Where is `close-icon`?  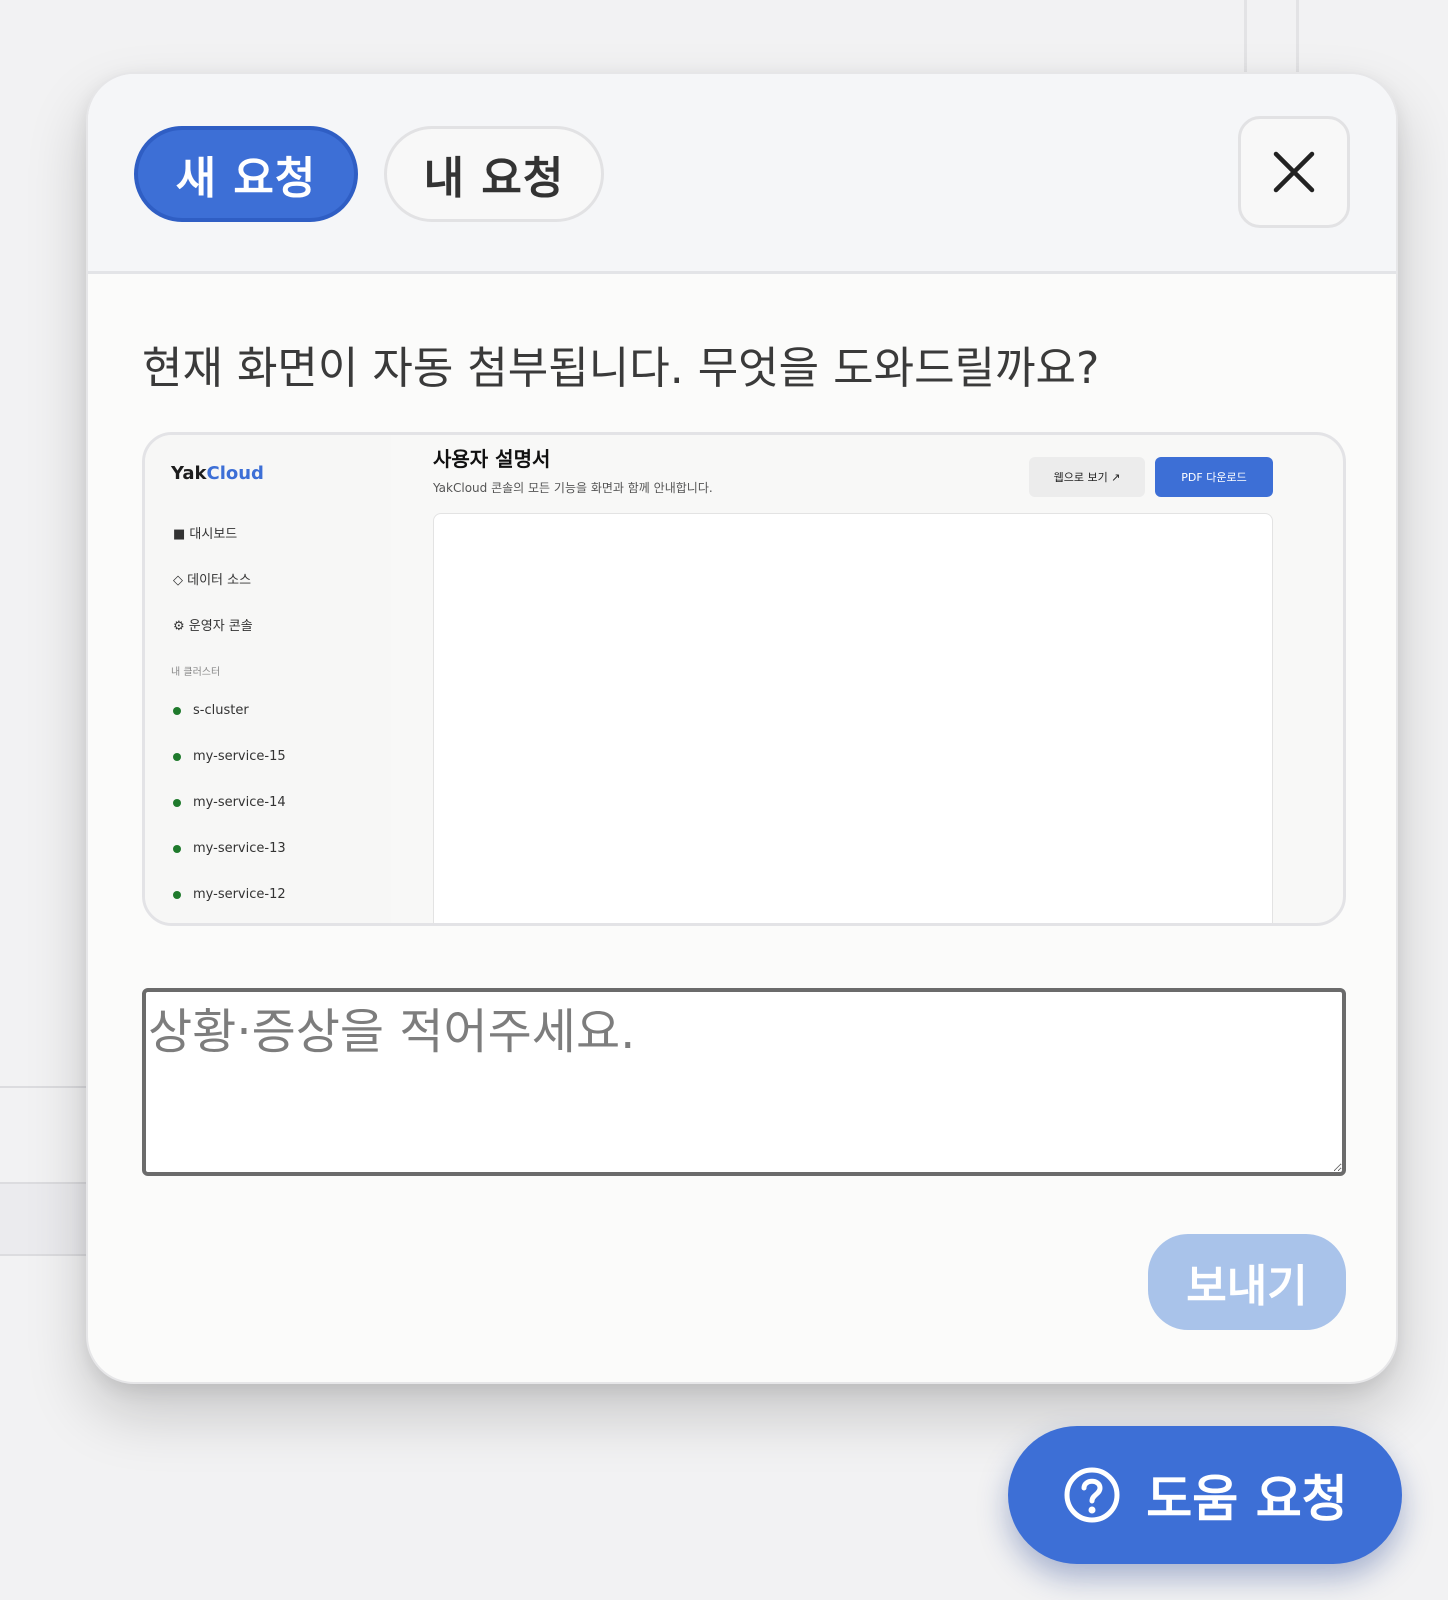 close-icon is located at coordinates (1294, 172).